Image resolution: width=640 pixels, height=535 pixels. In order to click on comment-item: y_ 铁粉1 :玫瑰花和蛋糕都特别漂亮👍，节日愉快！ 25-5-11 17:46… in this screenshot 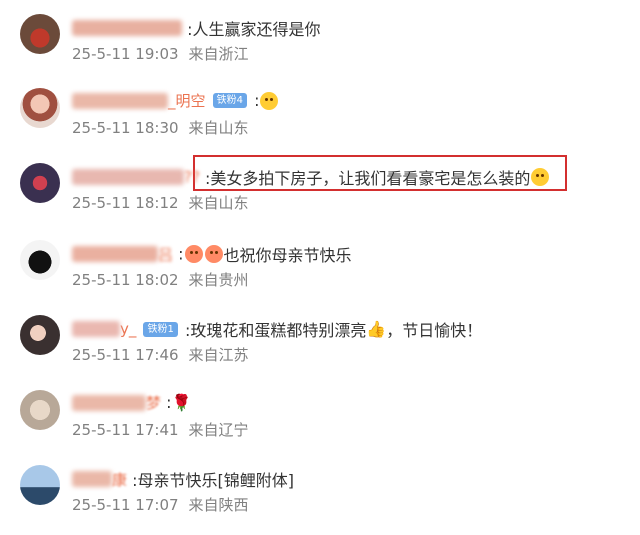, I will do `click(320, 350)`.